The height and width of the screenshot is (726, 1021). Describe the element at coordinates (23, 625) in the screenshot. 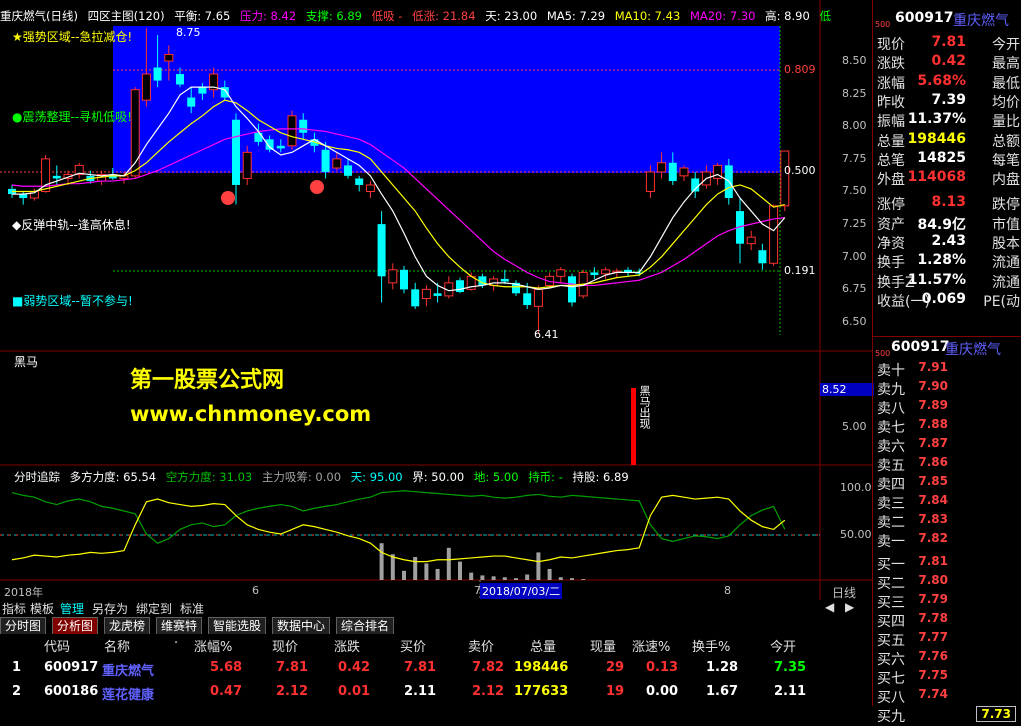

I see `tab-timeshare: 分时图` at that location.